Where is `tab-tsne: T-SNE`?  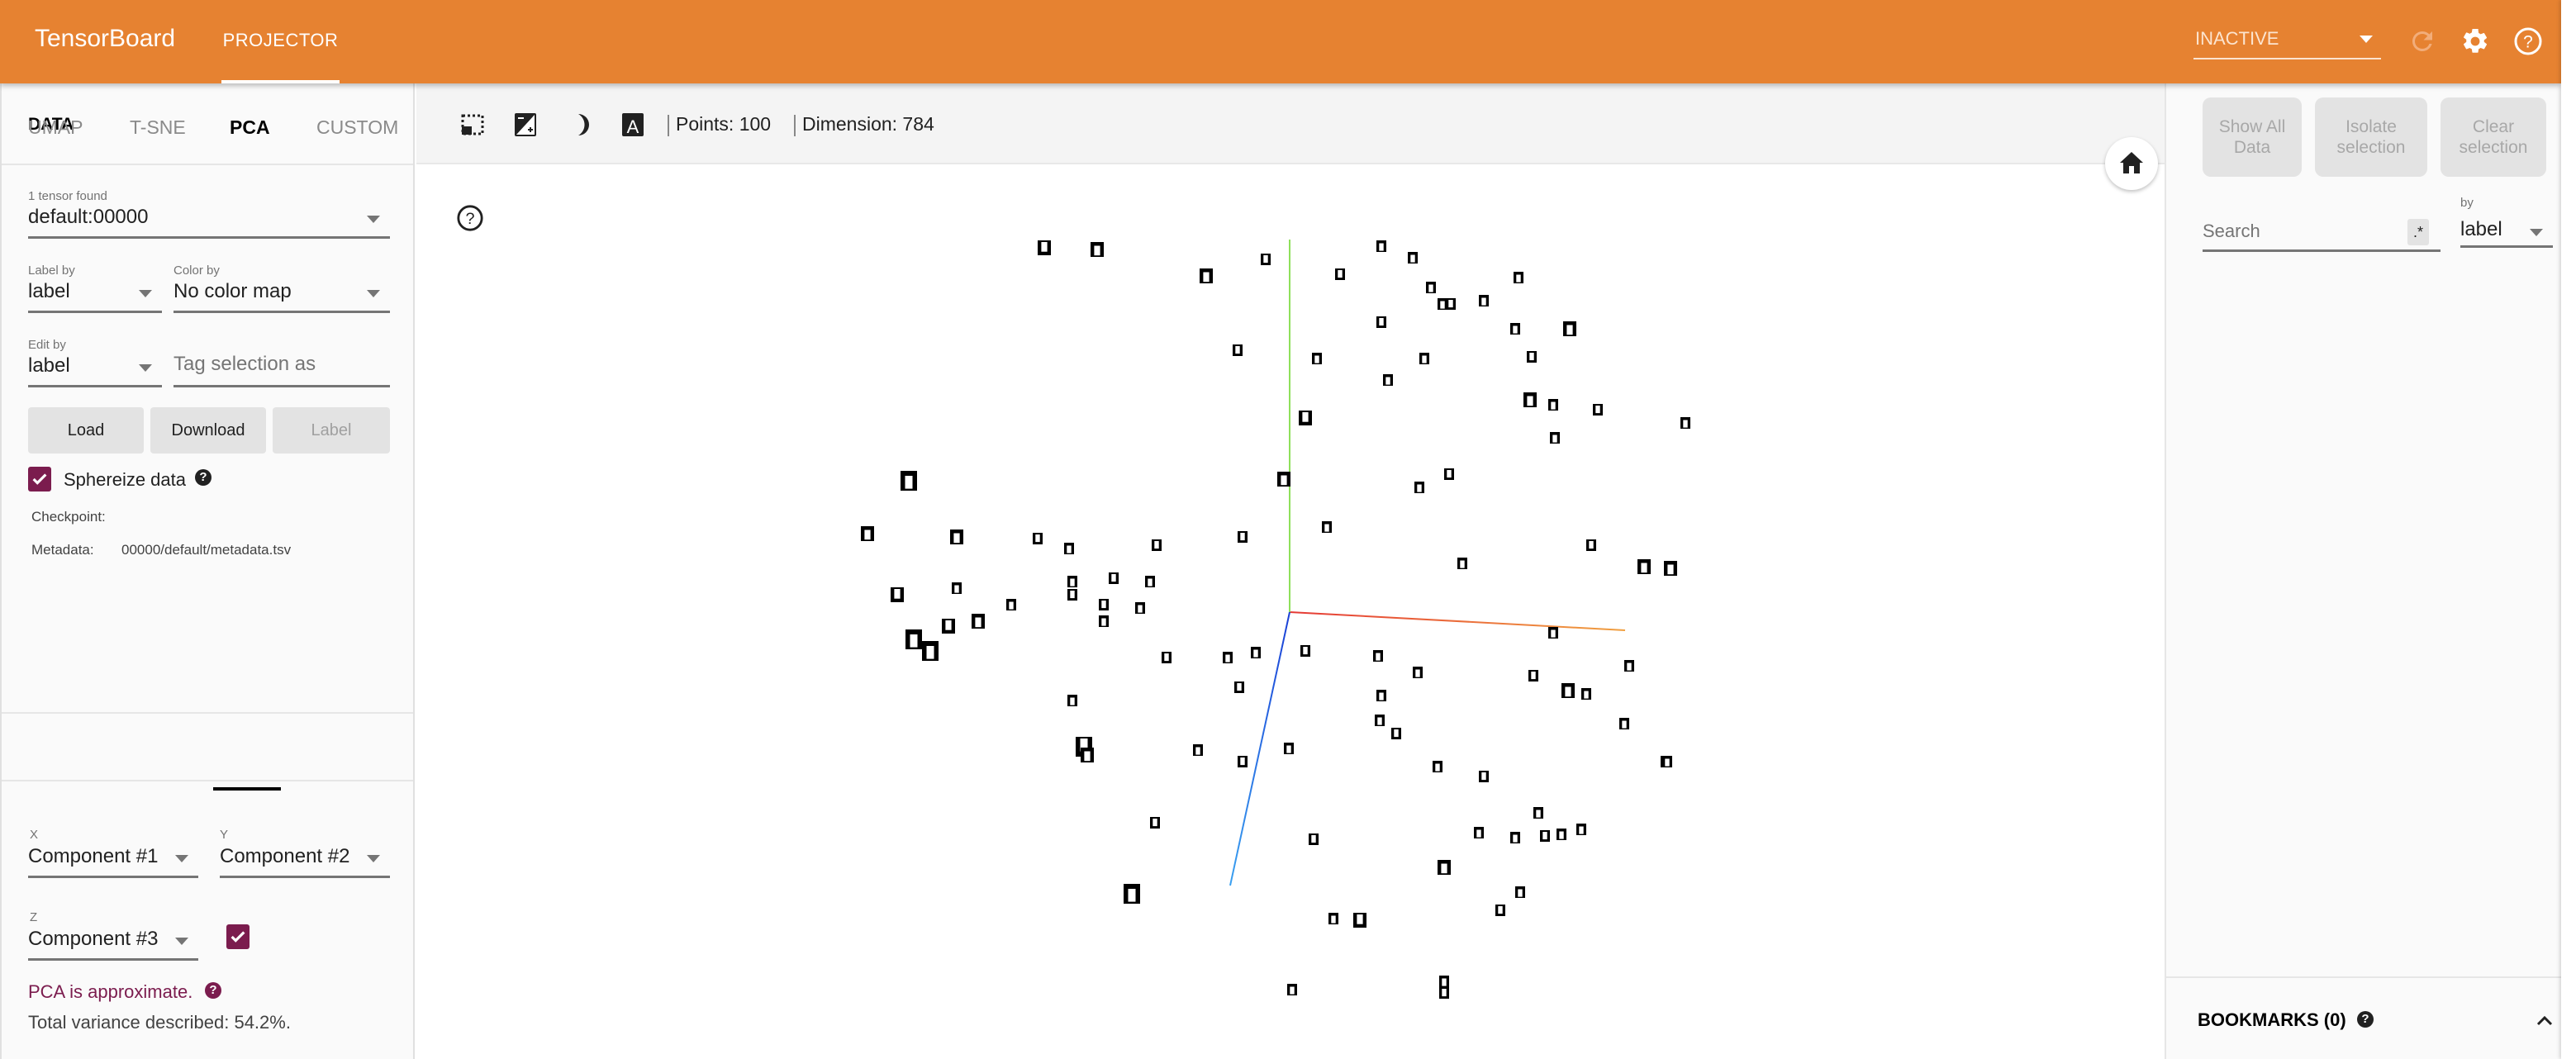
tab-tsne: T-SNE is located at coordinates (158, 127).